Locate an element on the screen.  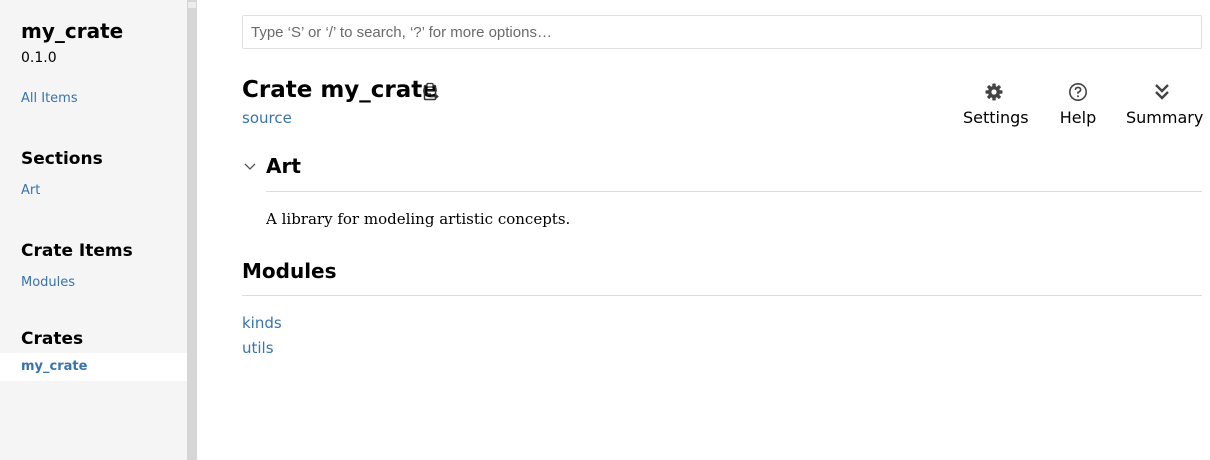
sidebar-sections-heading: Sections is located at coordinates (62, 159).